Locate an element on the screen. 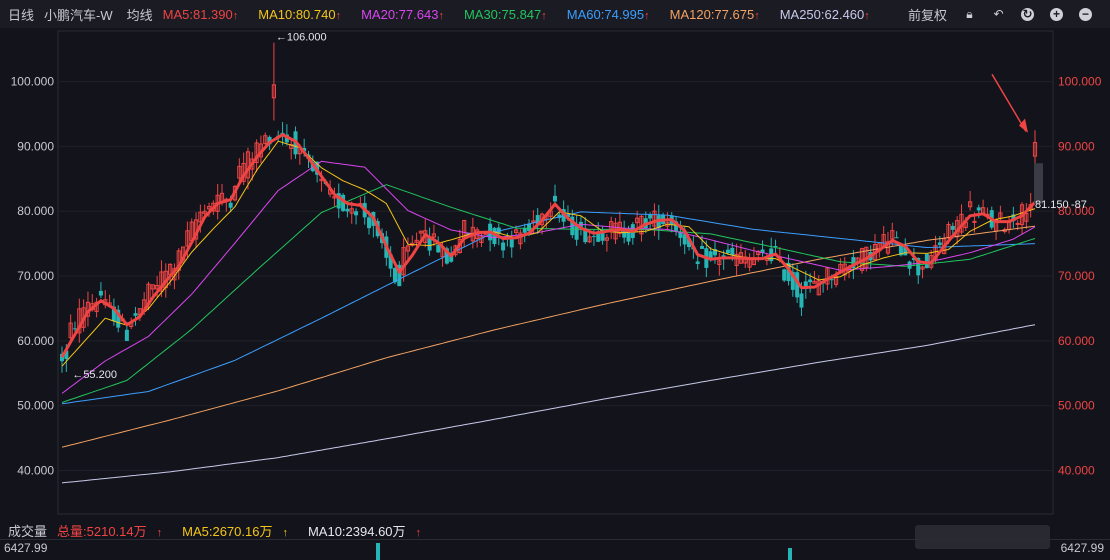  ma-legend-item: MA120:77.675↑ is located at coordinates (714, 14).